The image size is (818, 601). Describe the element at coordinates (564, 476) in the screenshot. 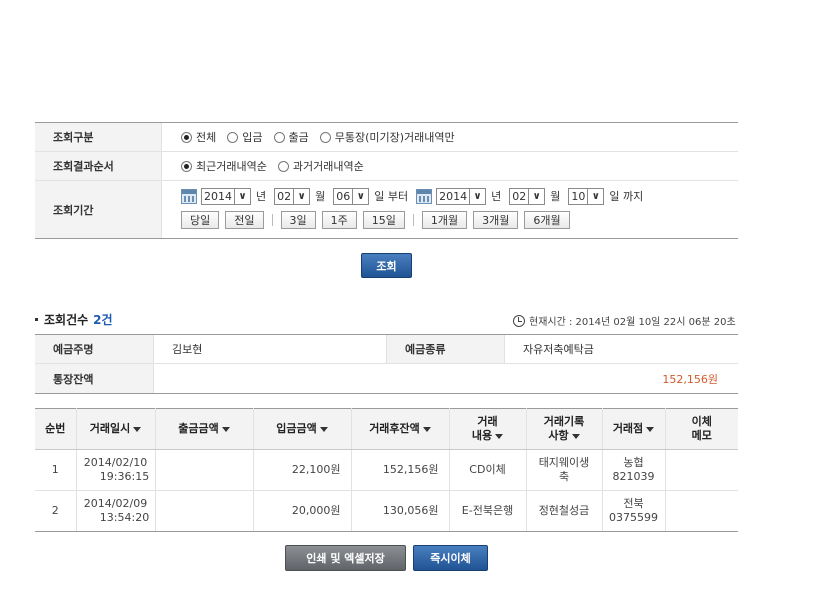

I see `record-text: 축` at that location.